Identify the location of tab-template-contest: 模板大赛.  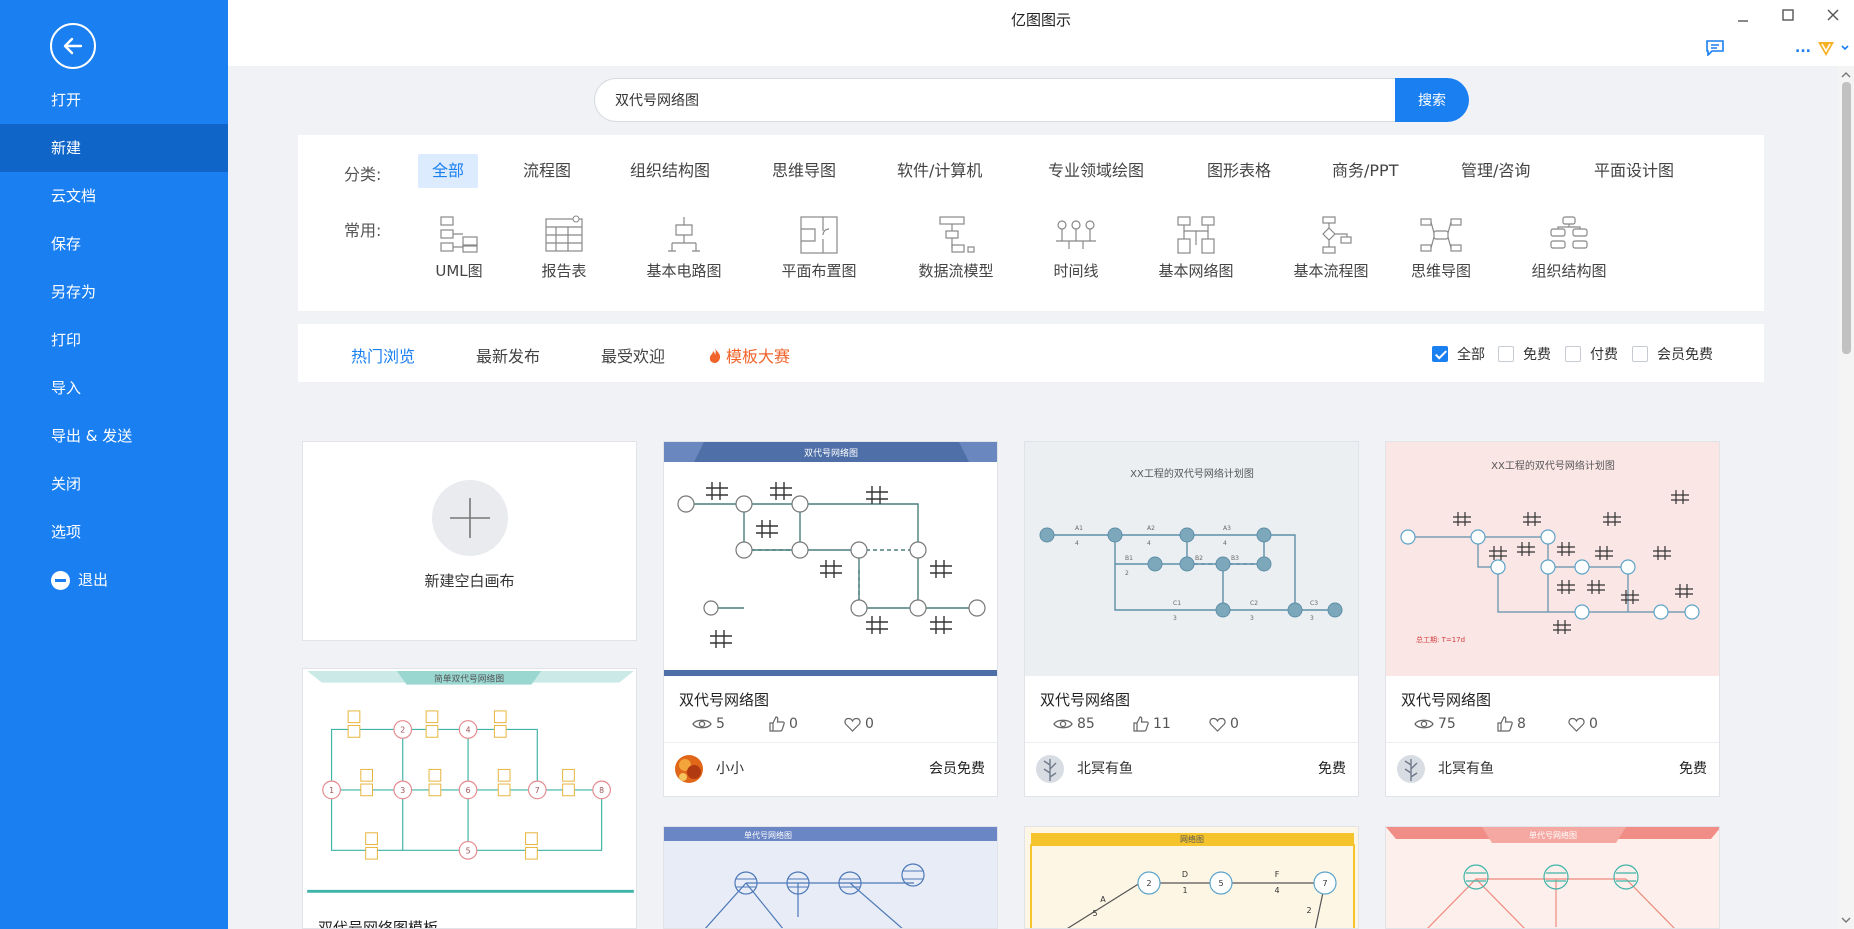
(749, 355).